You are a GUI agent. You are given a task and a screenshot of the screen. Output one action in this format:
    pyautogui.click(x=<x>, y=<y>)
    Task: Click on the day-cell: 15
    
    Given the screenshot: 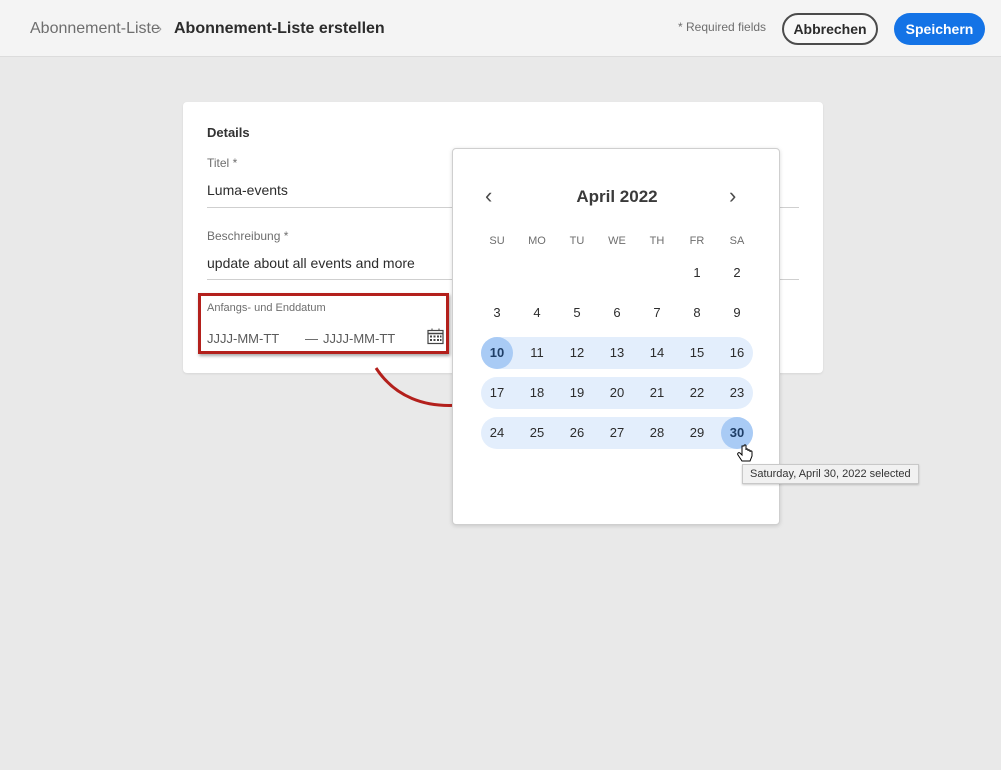 What is the action you would take?
    pyautogui.click(x=697, y=353)
    